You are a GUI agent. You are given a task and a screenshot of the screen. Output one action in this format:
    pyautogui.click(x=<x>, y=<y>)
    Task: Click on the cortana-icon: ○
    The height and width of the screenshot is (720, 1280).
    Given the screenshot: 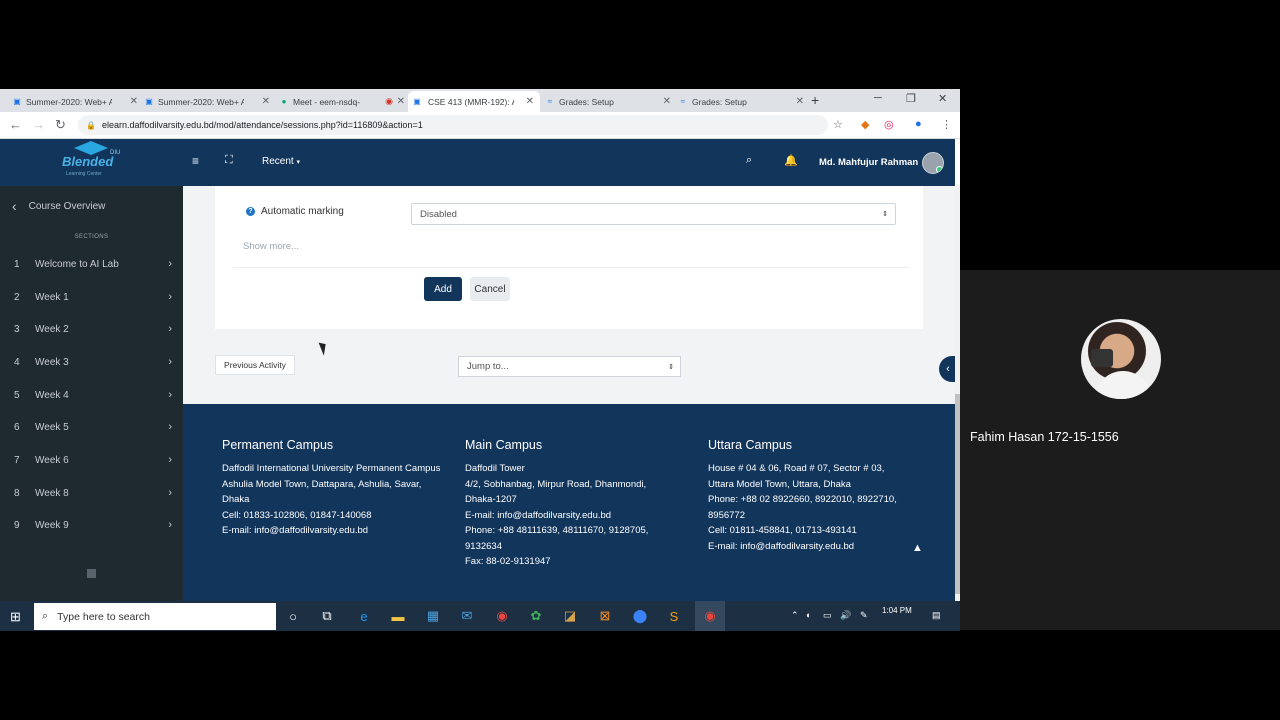 What is the action you would take?
    pyautogui.click(x=293, y=616)
    